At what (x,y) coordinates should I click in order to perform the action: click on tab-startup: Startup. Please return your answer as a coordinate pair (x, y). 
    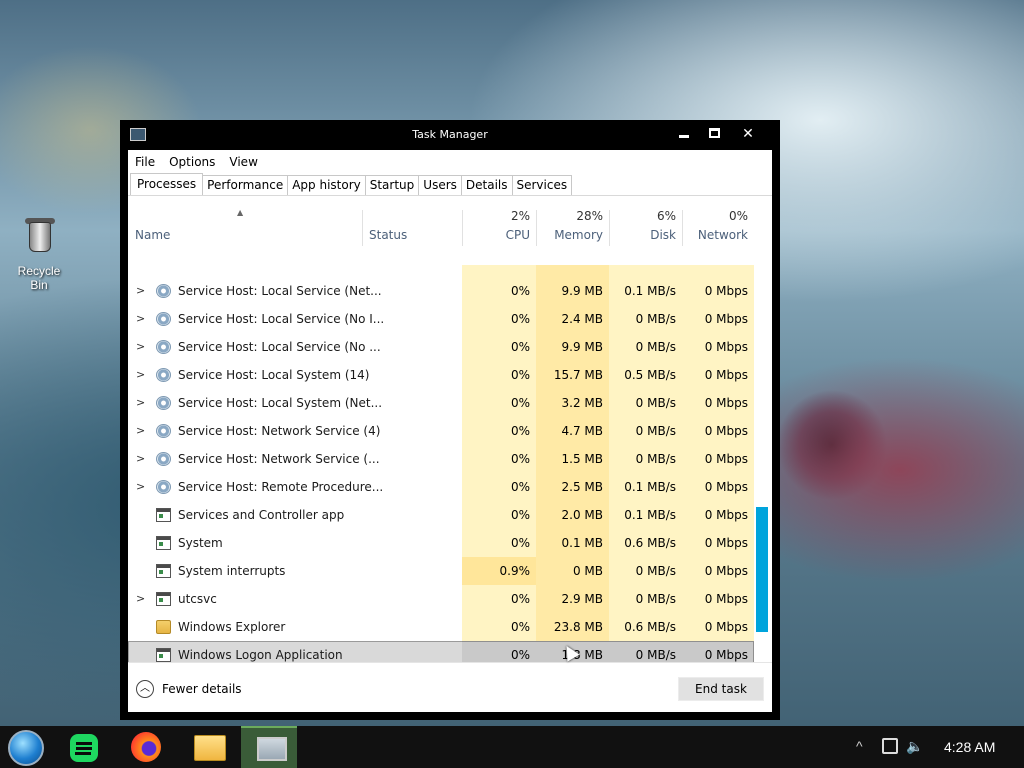
    Looking at the image, I should click on (392, 185).